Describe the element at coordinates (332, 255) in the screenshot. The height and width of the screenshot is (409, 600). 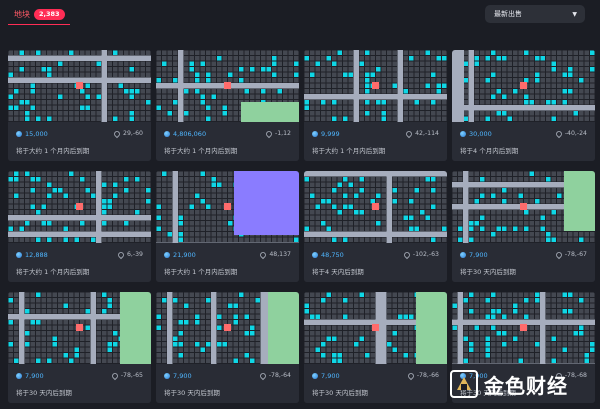
I see `price-value: 48,750` at that location.